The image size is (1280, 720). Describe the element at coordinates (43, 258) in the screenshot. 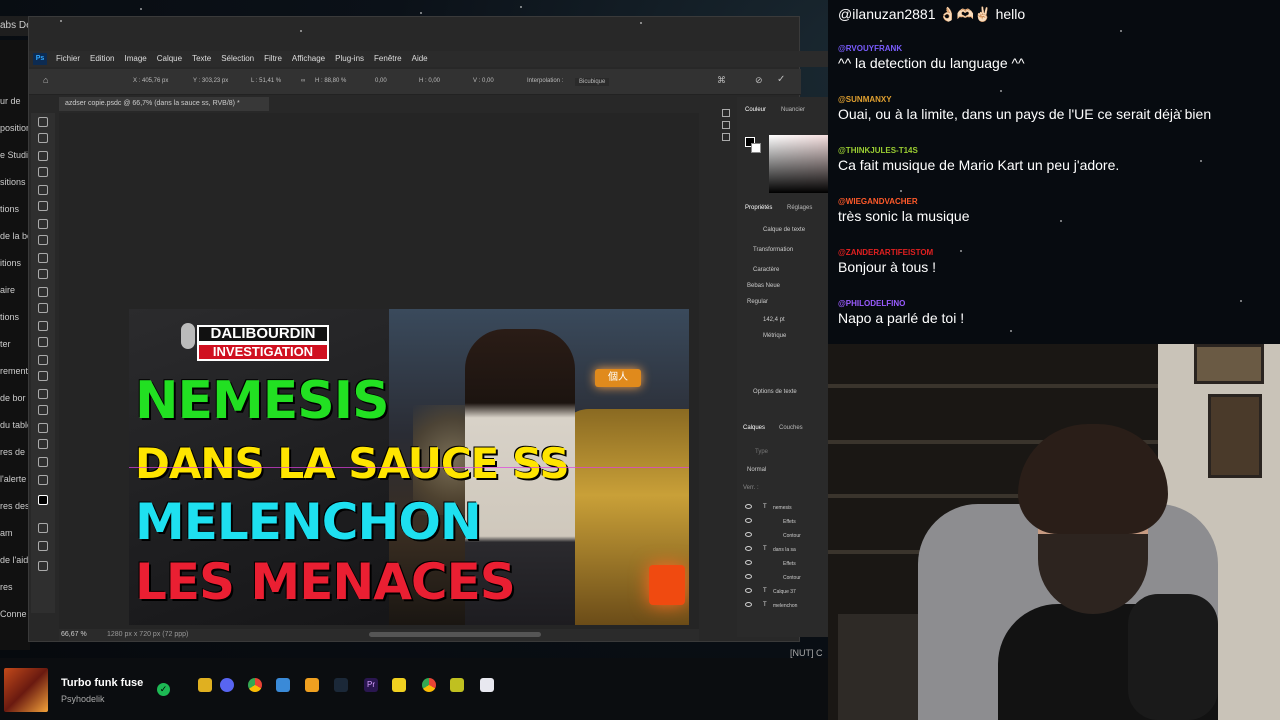

I see `brush-tool-icon` at that location.